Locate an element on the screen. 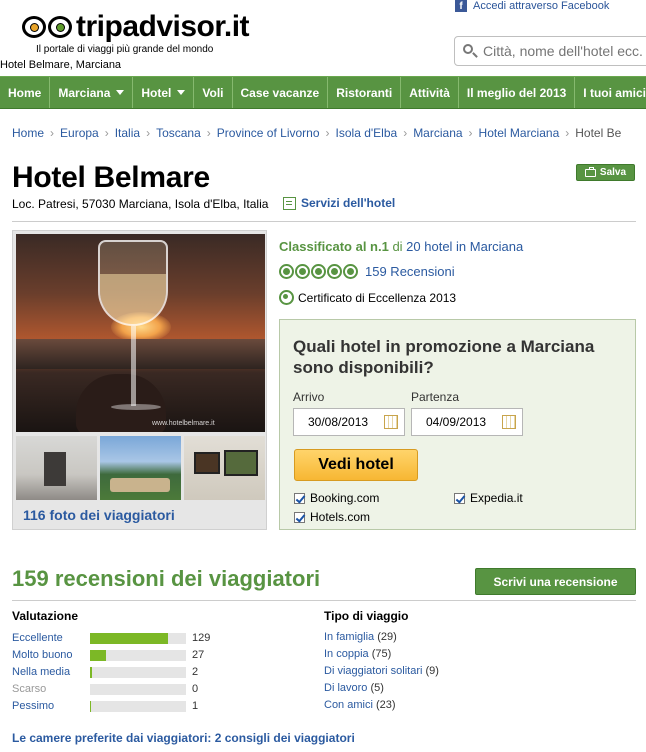  provider-checkbox-booking: Booking.com is located at coordinates (336, 498).